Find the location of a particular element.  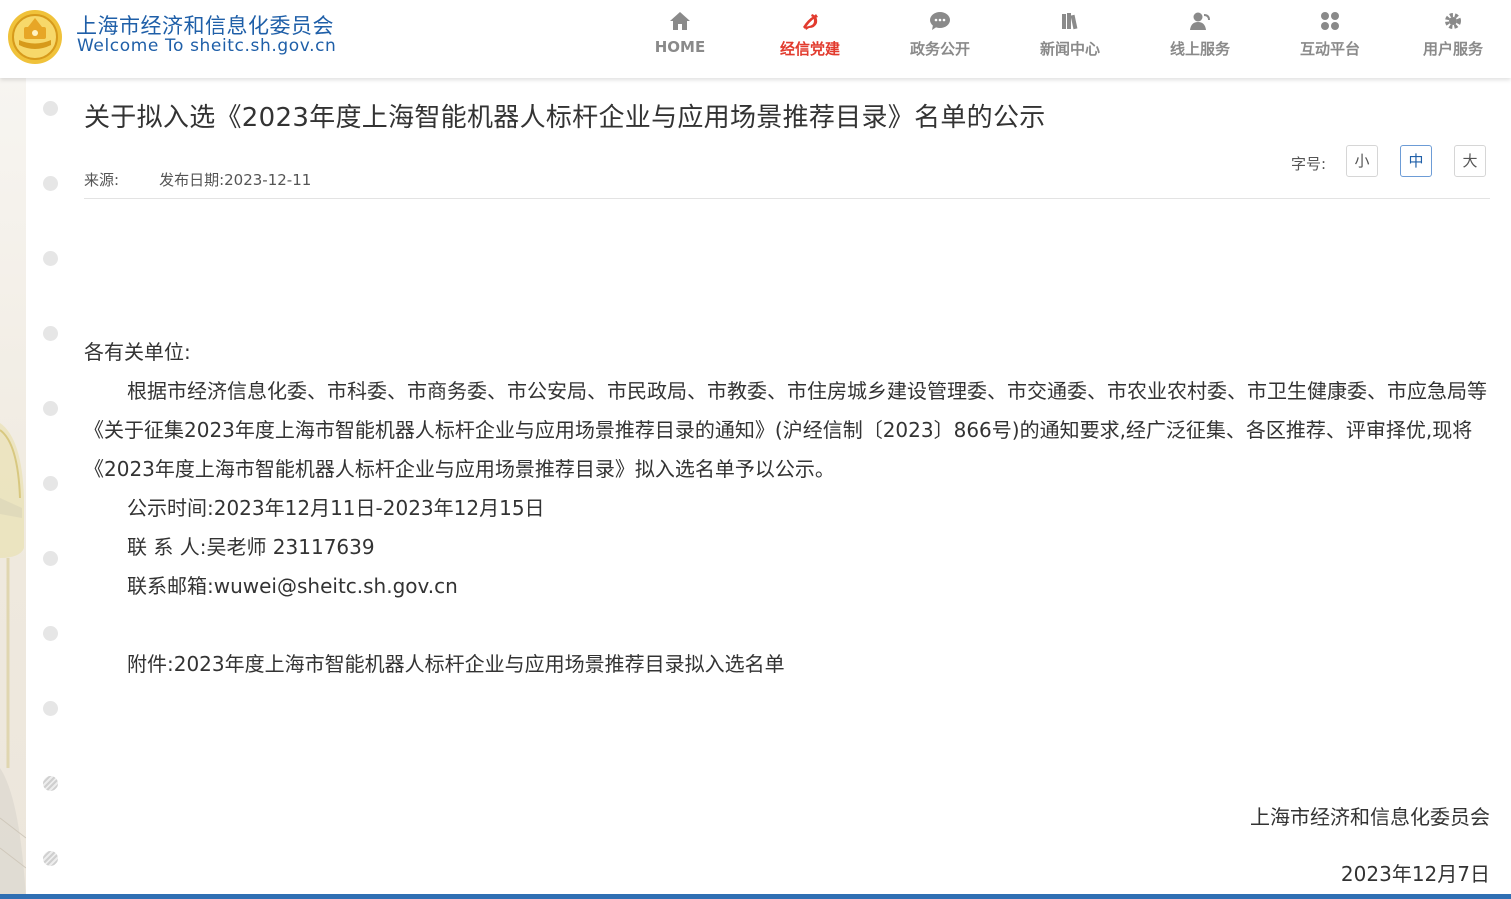

signature-date: 2023年12月7日 is located at coordinates (1415, 874).